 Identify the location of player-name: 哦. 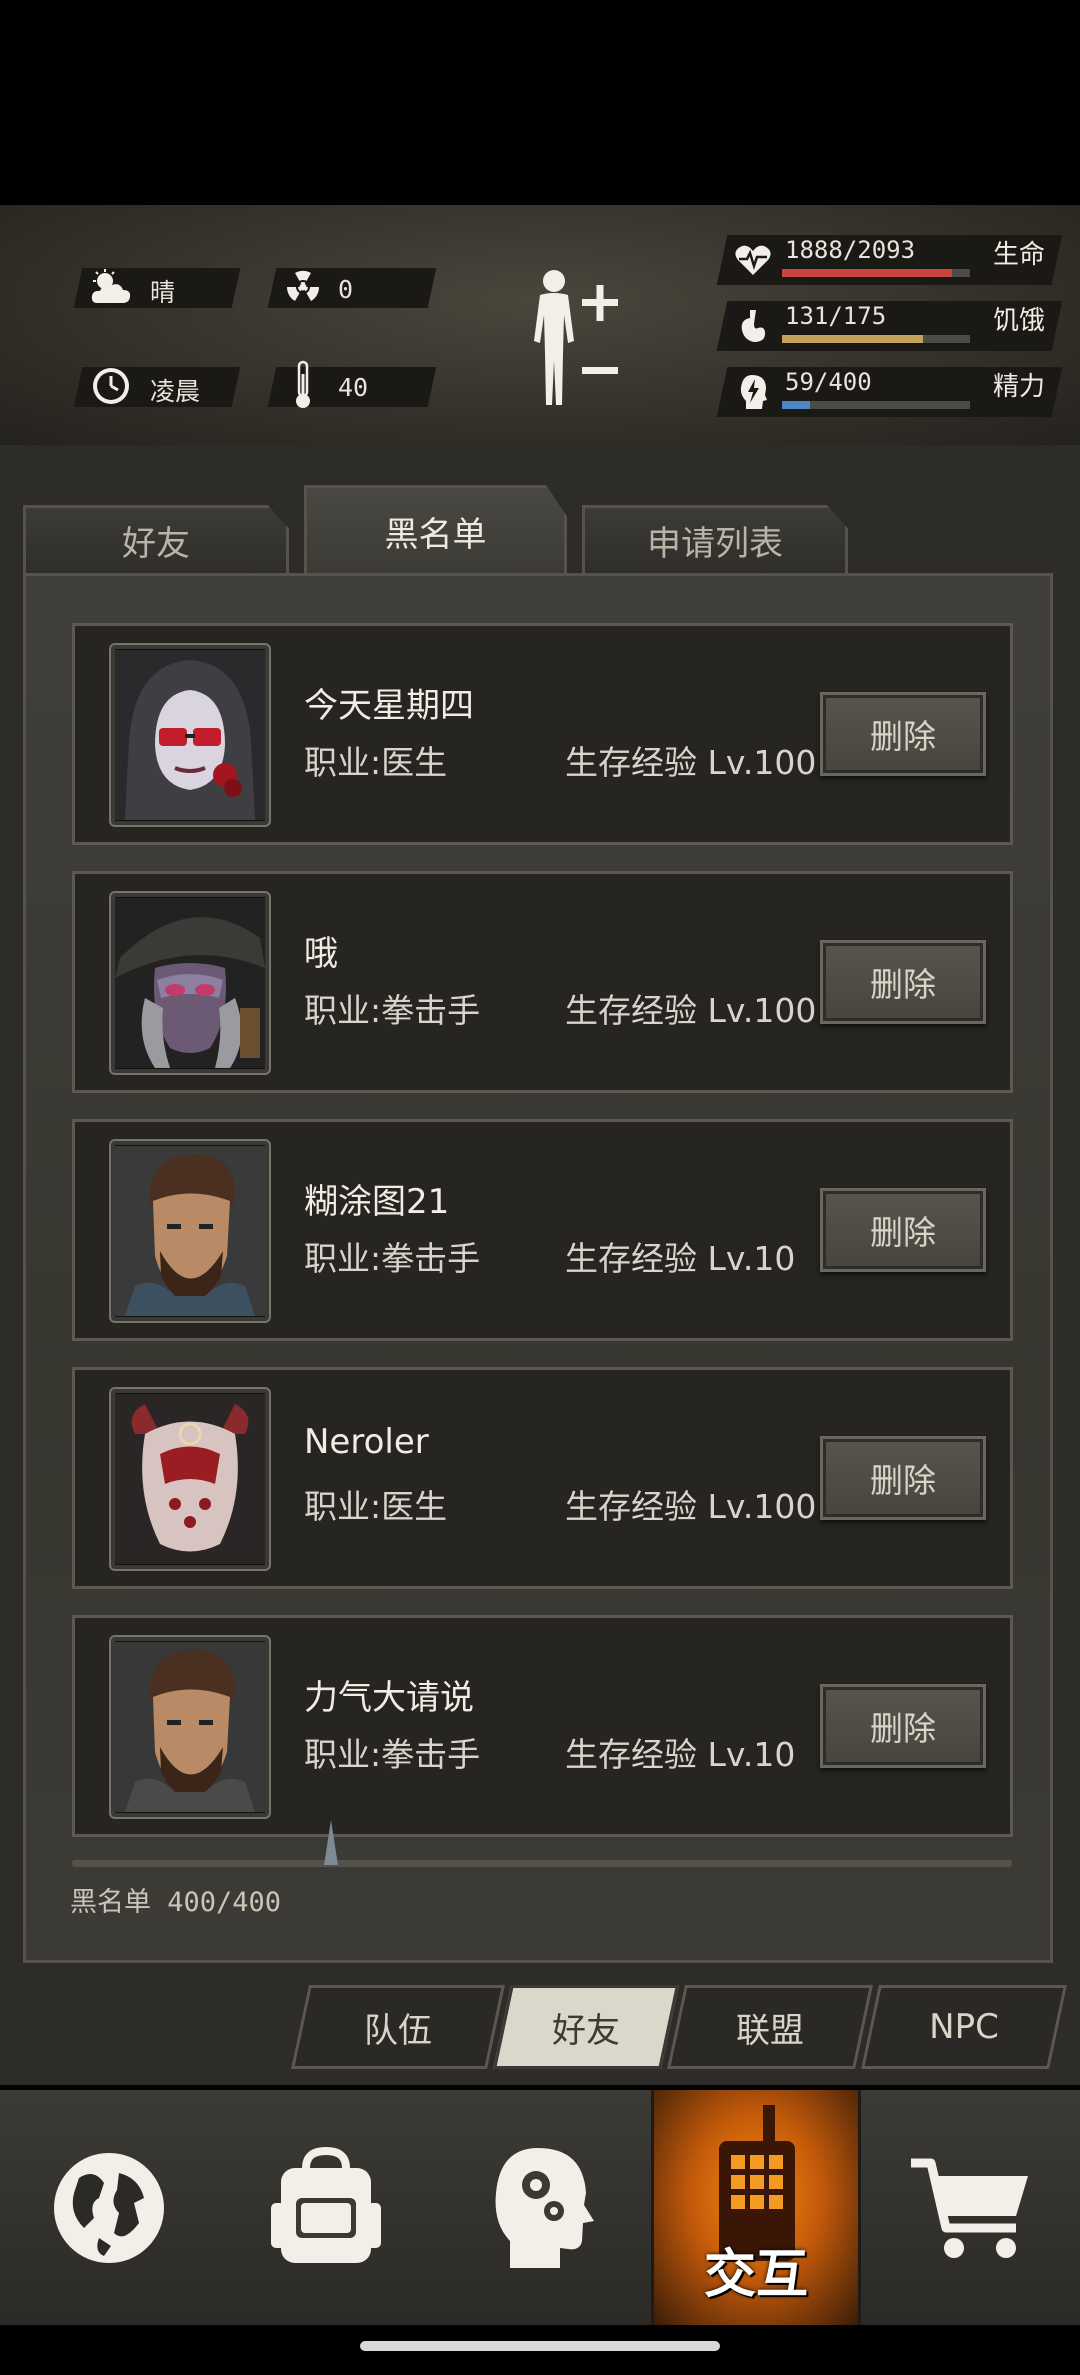
(321, 954).